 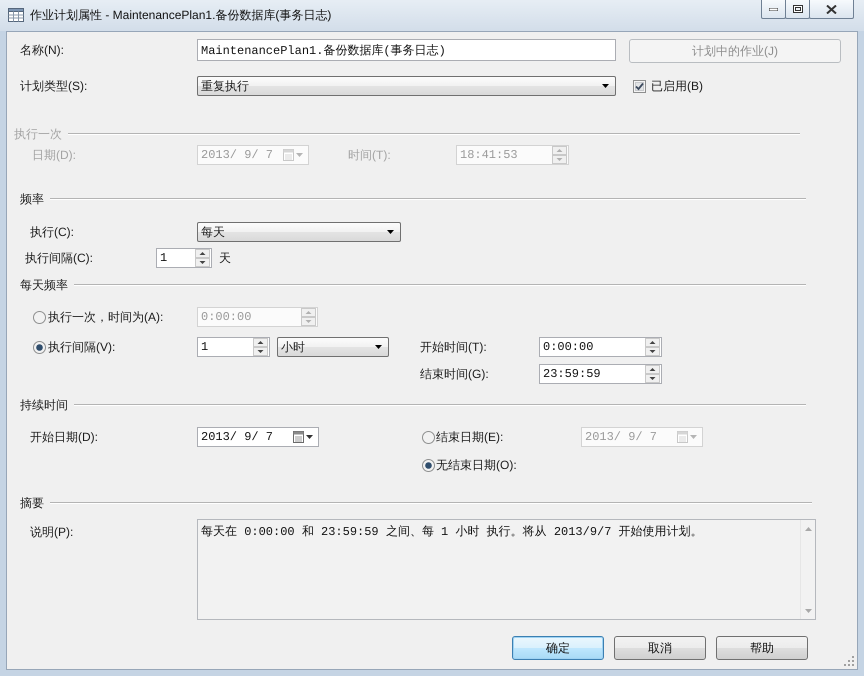 What do you see at coordinates (455, 374) in the screenshot?
I see `field-label: 结束时间(G):` at bounding box center [455, 374].